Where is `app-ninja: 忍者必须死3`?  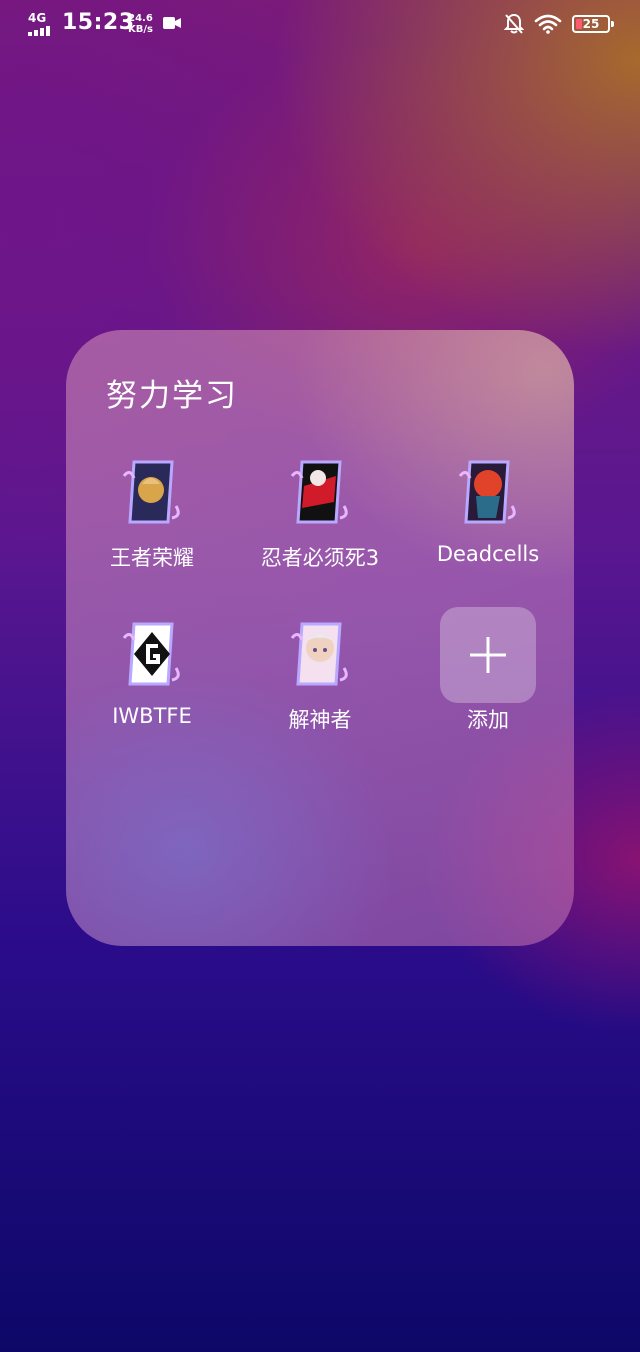 app-ninja: 忍者必须死3 is located at coordinates (320, 513).